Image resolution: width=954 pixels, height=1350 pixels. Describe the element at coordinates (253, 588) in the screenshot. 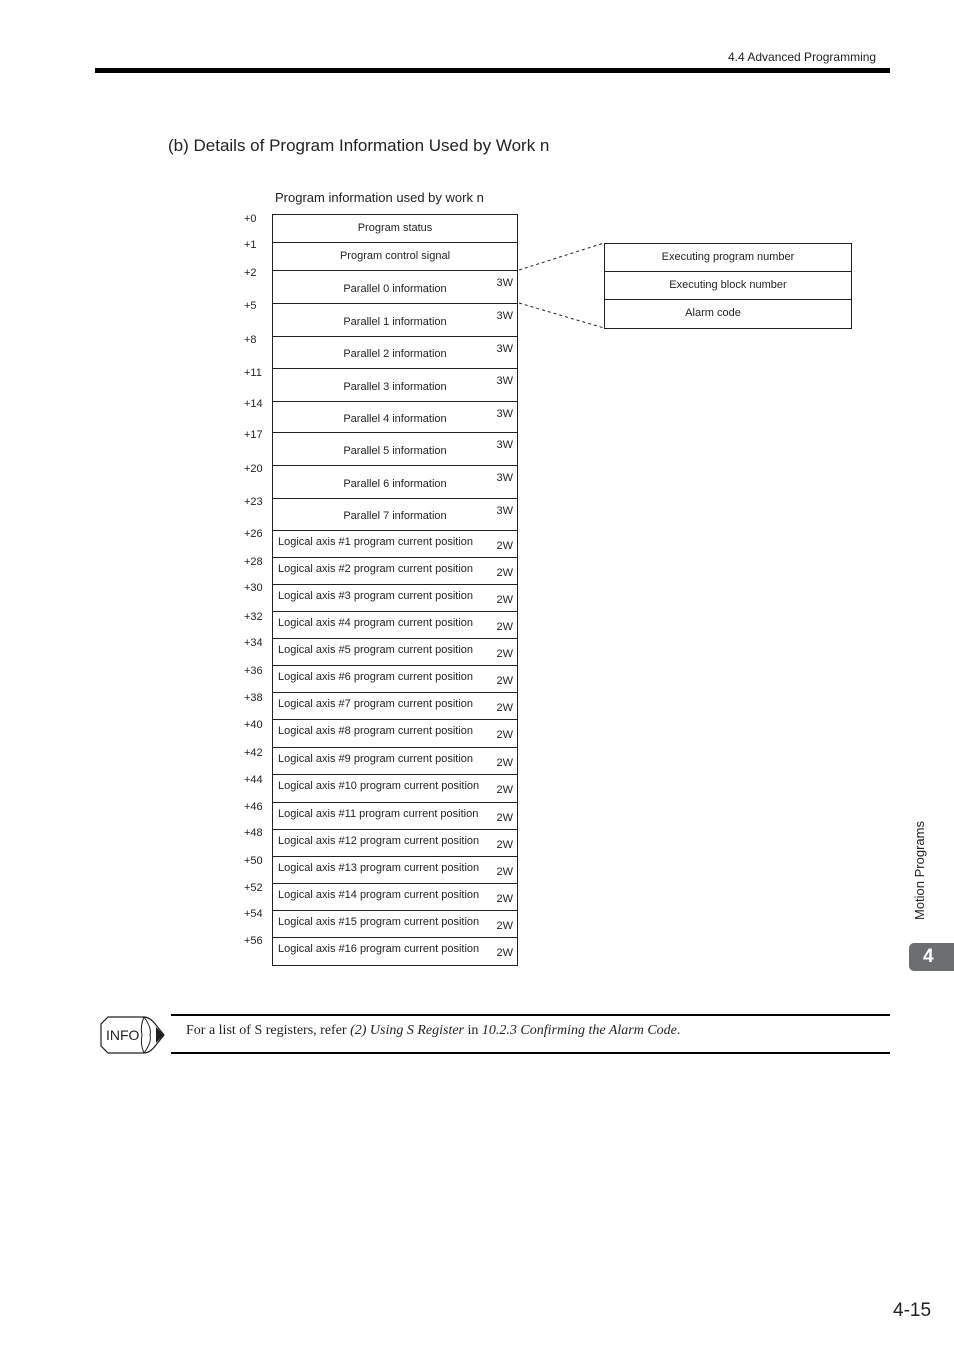

I see `row-offset: +30` at that location.